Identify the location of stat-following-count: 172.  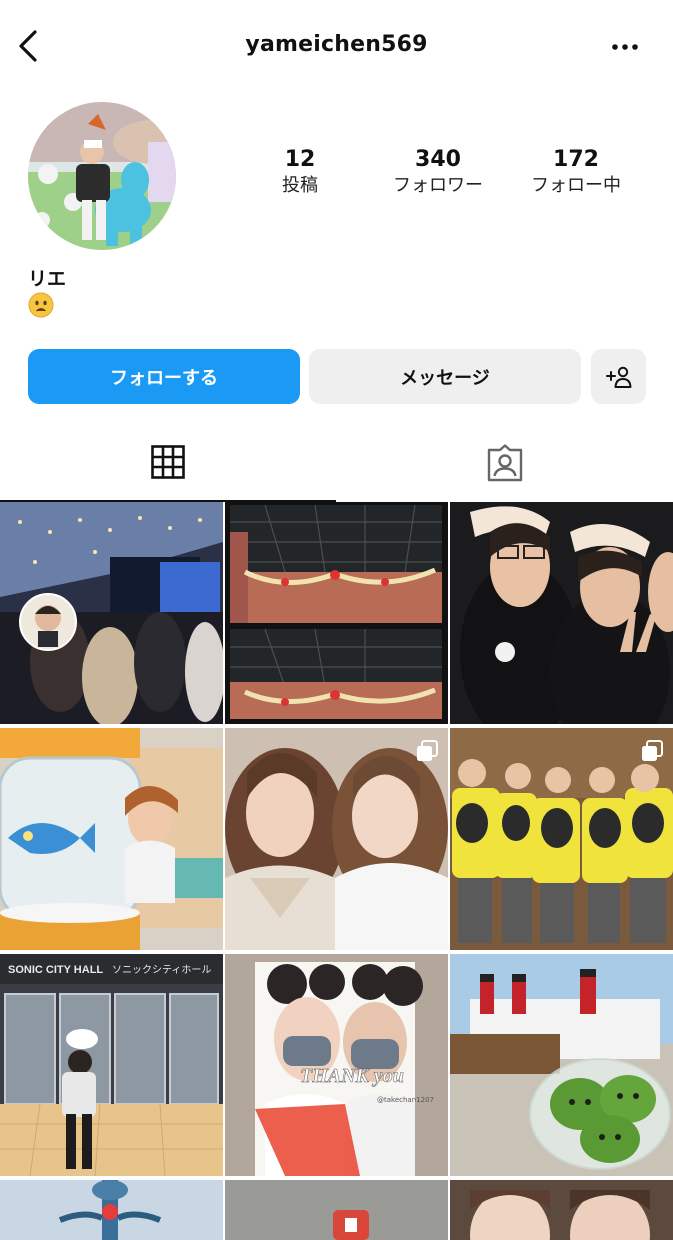
(576, 159).